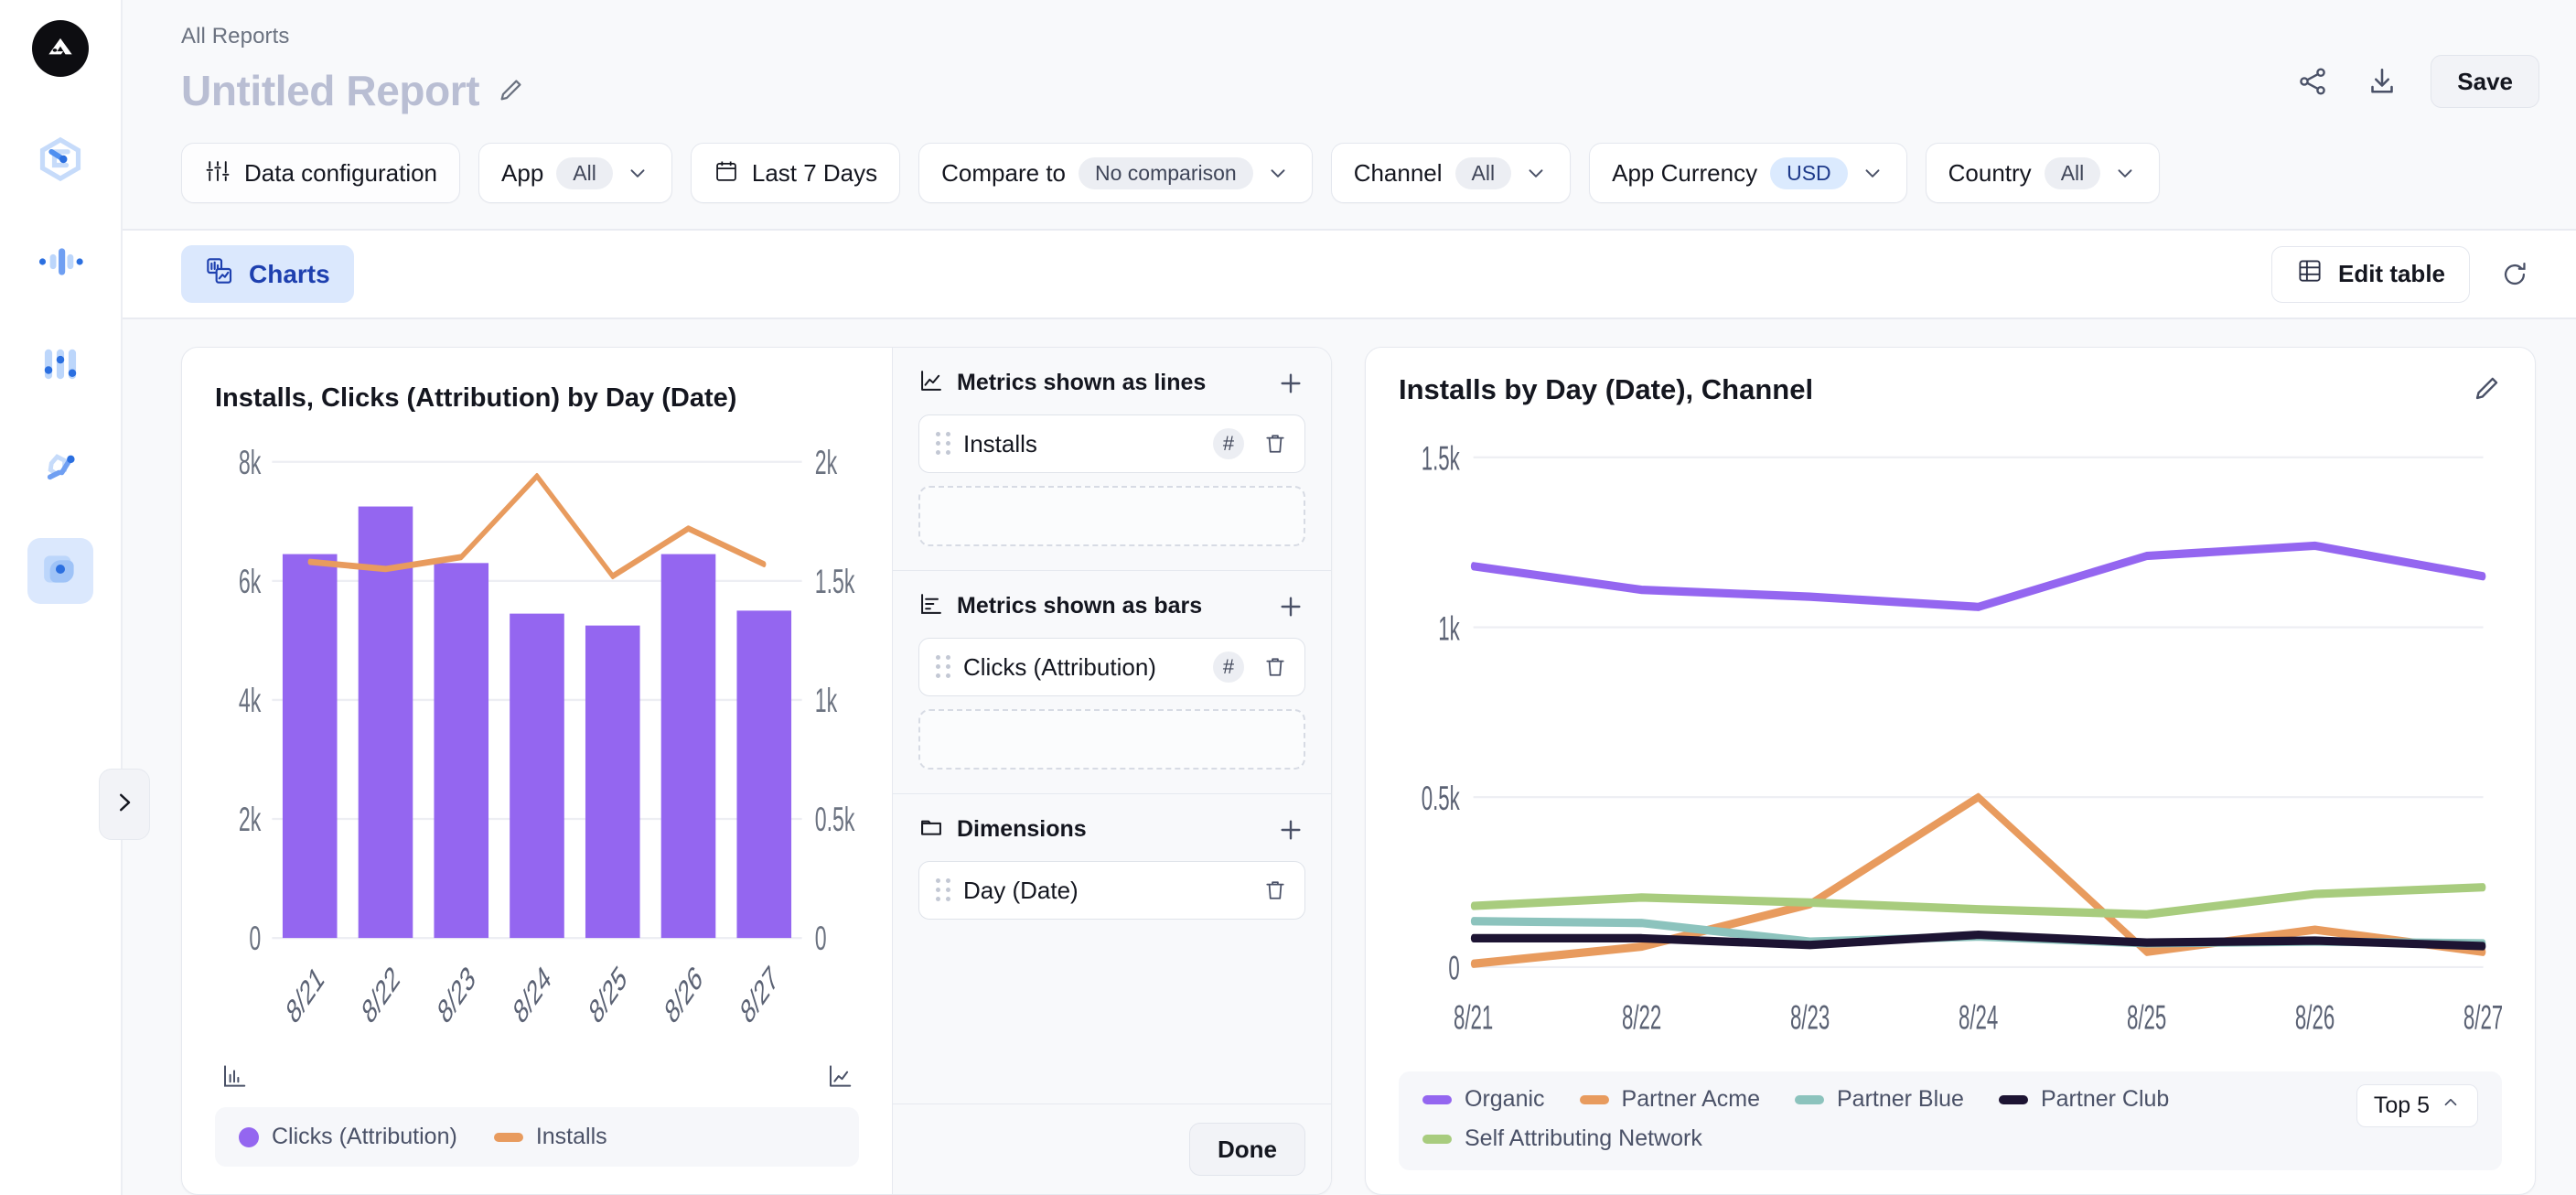 This screenshot has width=2576, height=1195. I want to click on svg-text: 8/25, so click(2146, 1018).